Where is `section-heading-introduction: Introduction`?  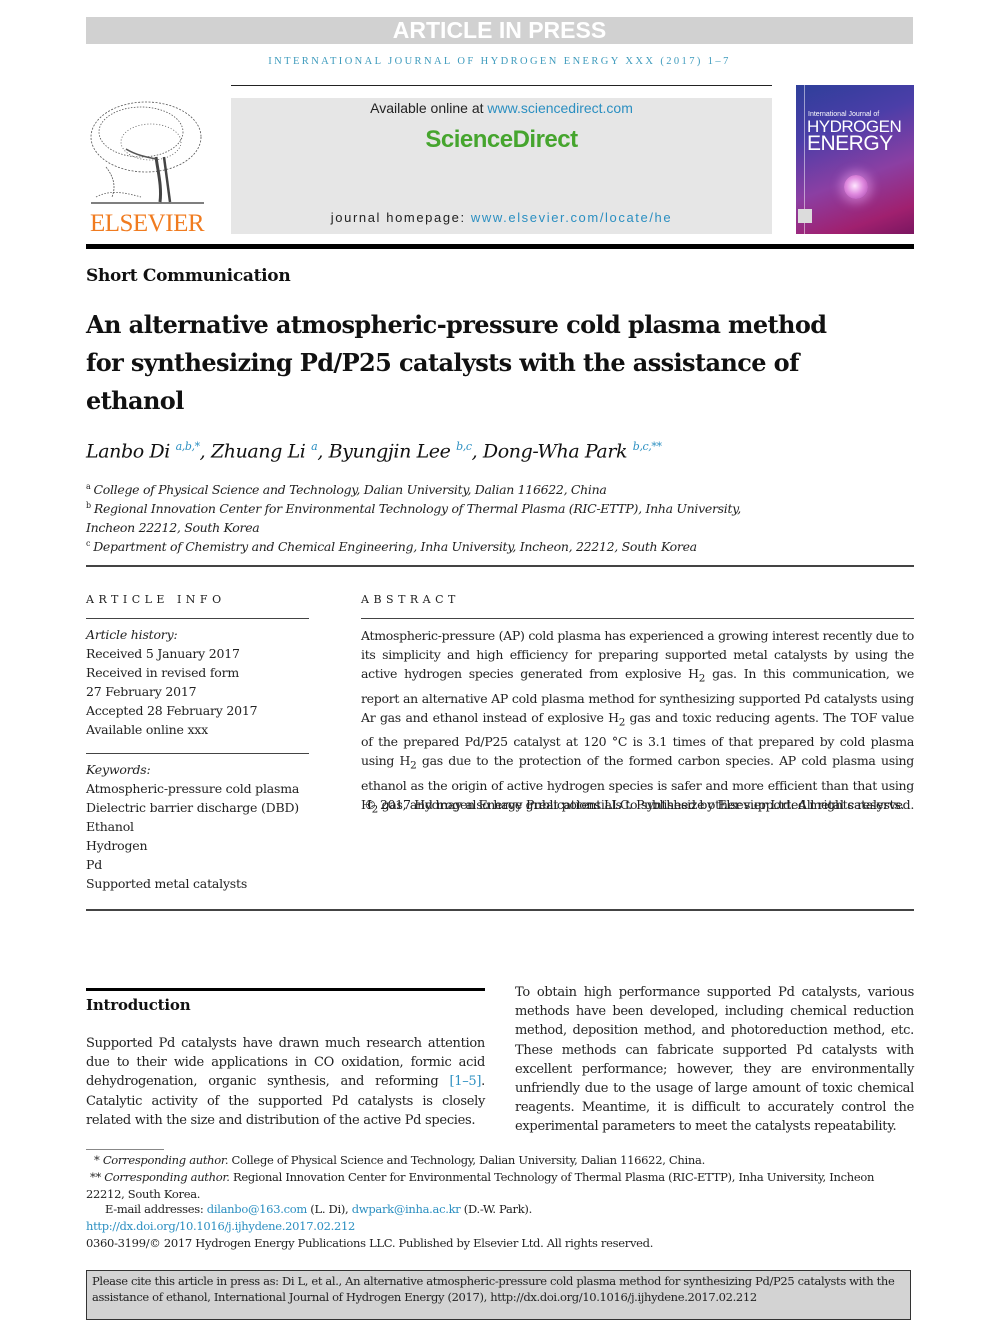 section-heading-introduction: Introduction is located at coordinates (138, 1005).